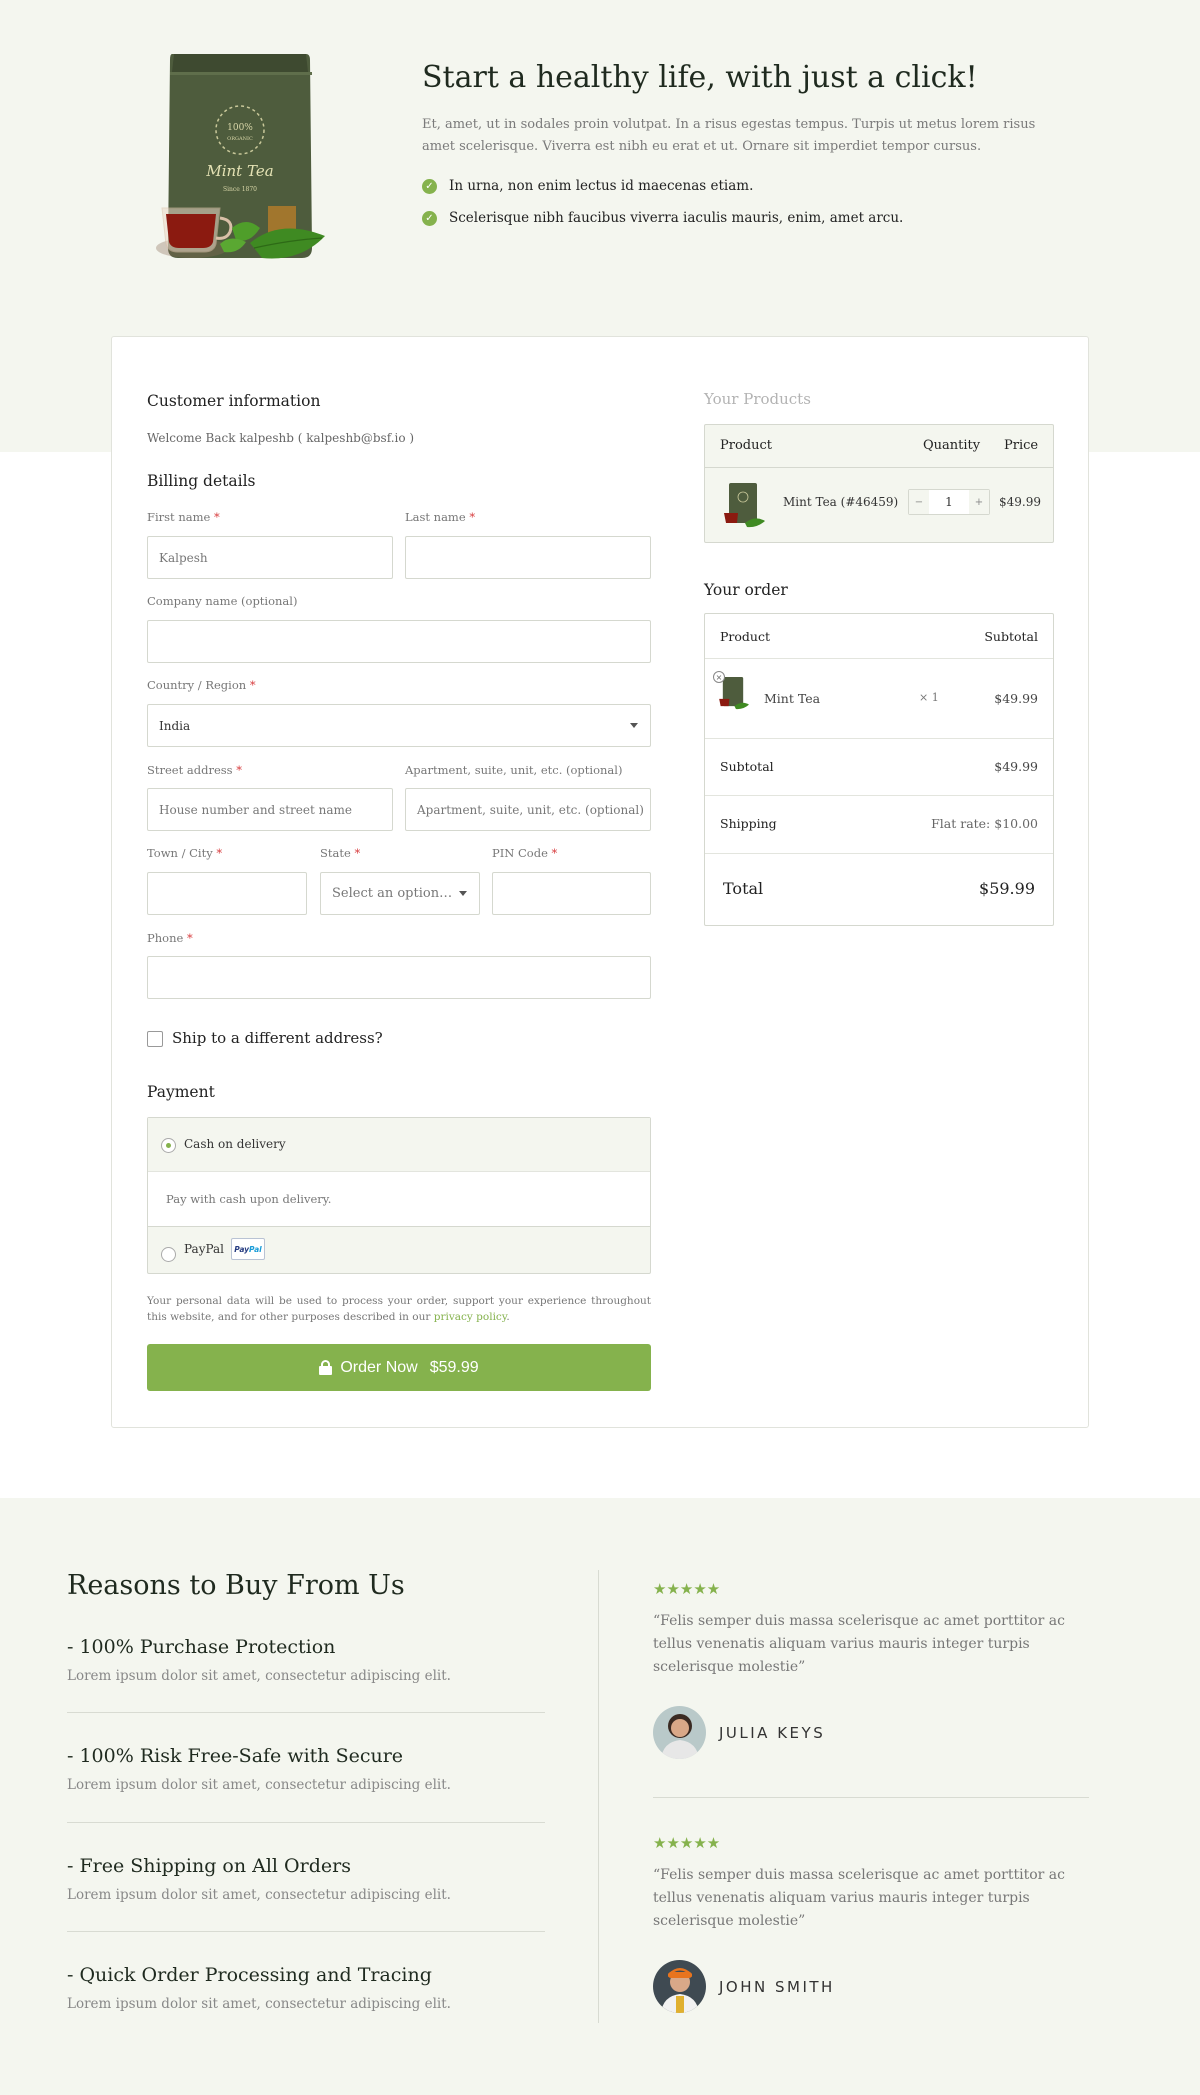 The image size is (1200, 2095). I want to click on column-divider, so click(598, 1796).